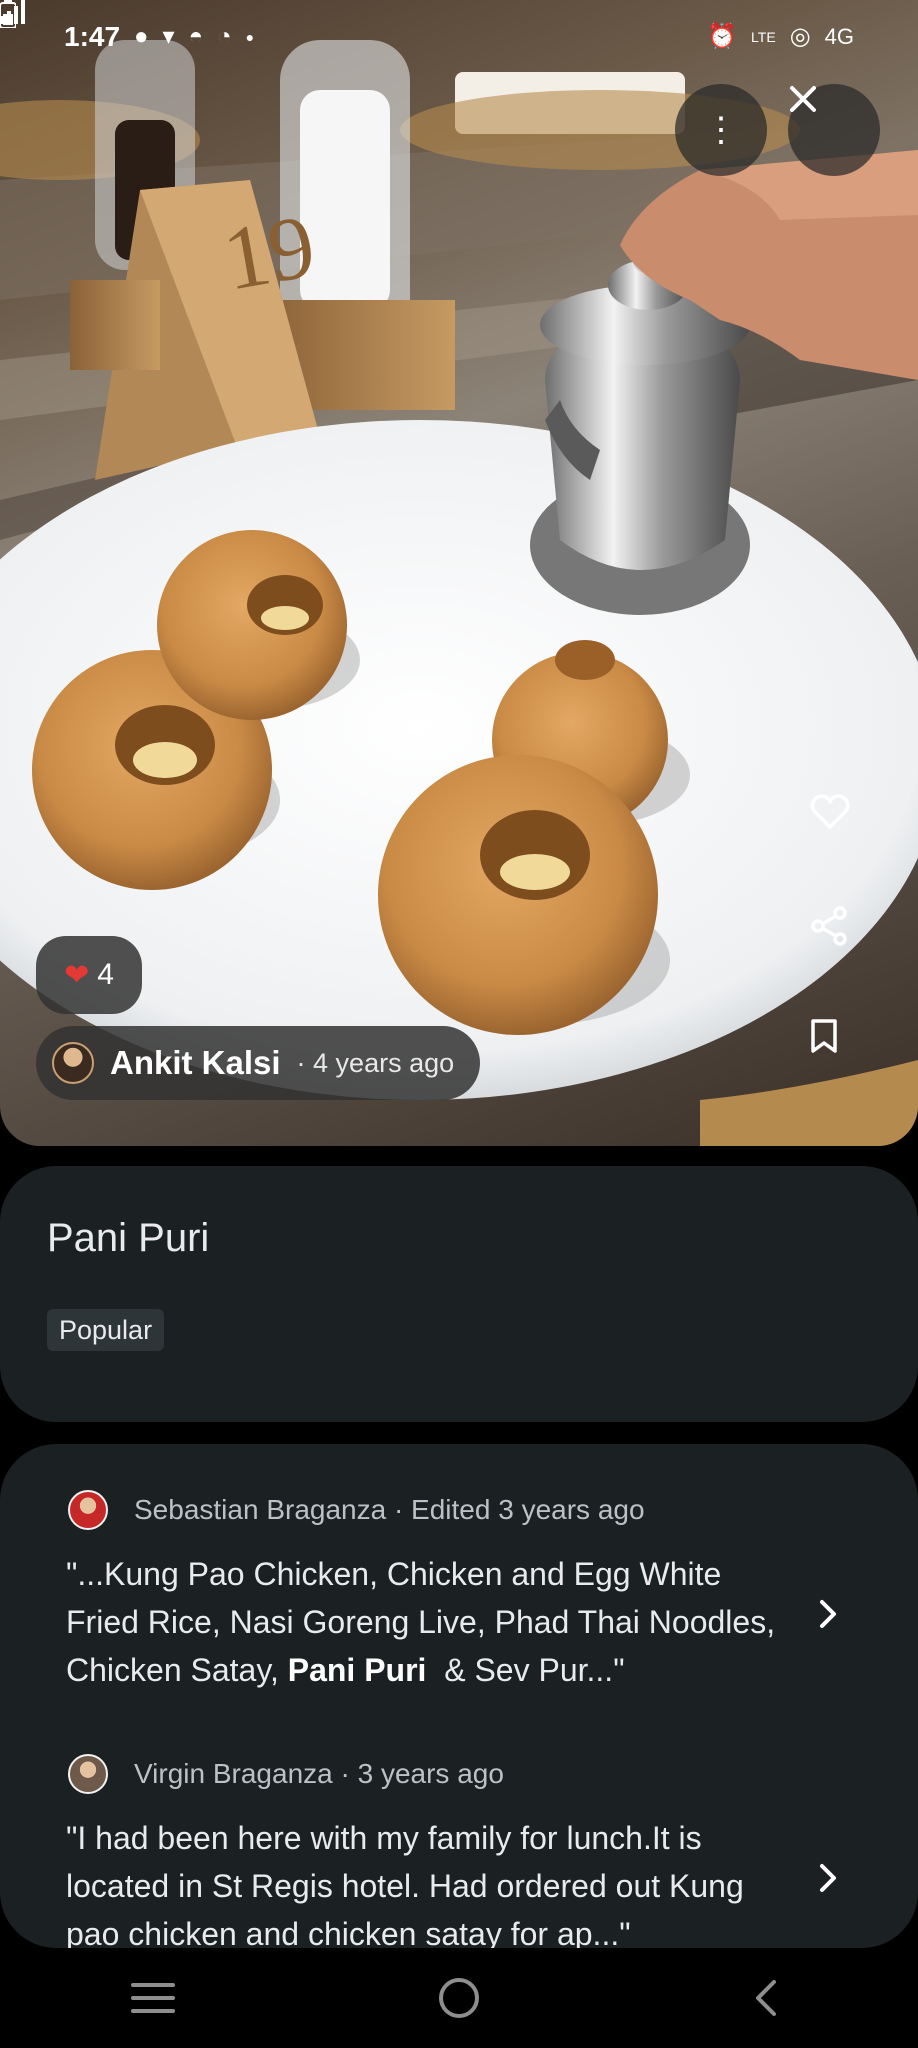 Image resolution: width=918 pixels, height=2048 pixels. I want to click on share-icon, so click(829, 926).